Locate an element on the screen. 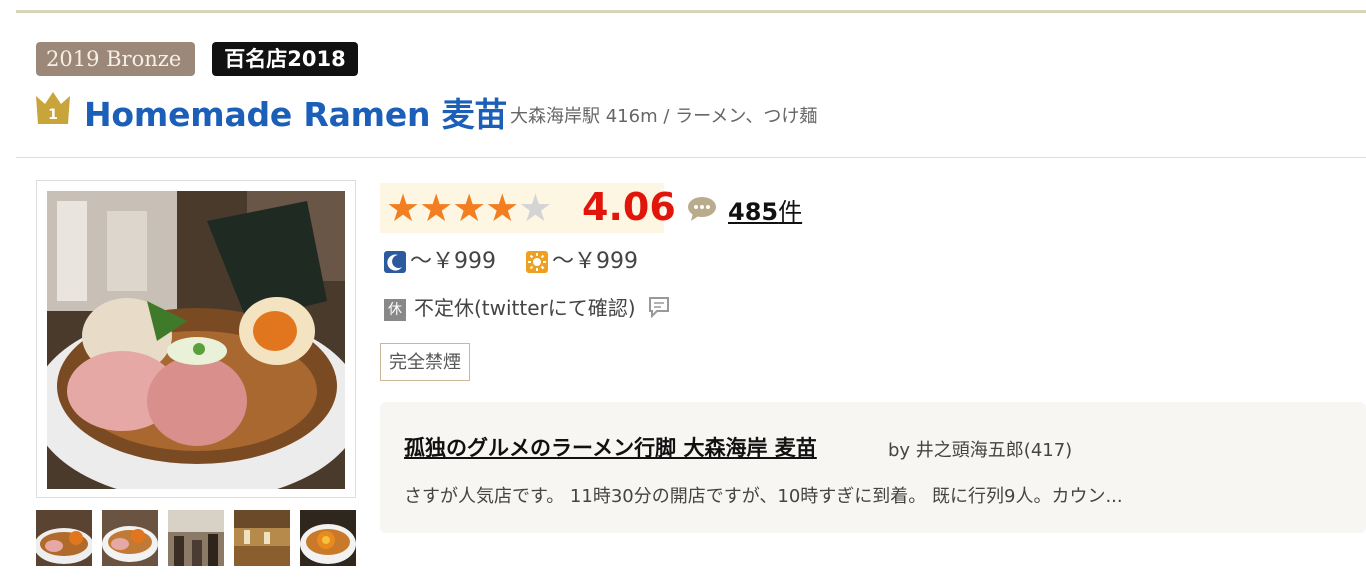 This screenshot has height=584, width=1366. price-row: ～￥999 ～￥999 is located at coordinates (511, 259).